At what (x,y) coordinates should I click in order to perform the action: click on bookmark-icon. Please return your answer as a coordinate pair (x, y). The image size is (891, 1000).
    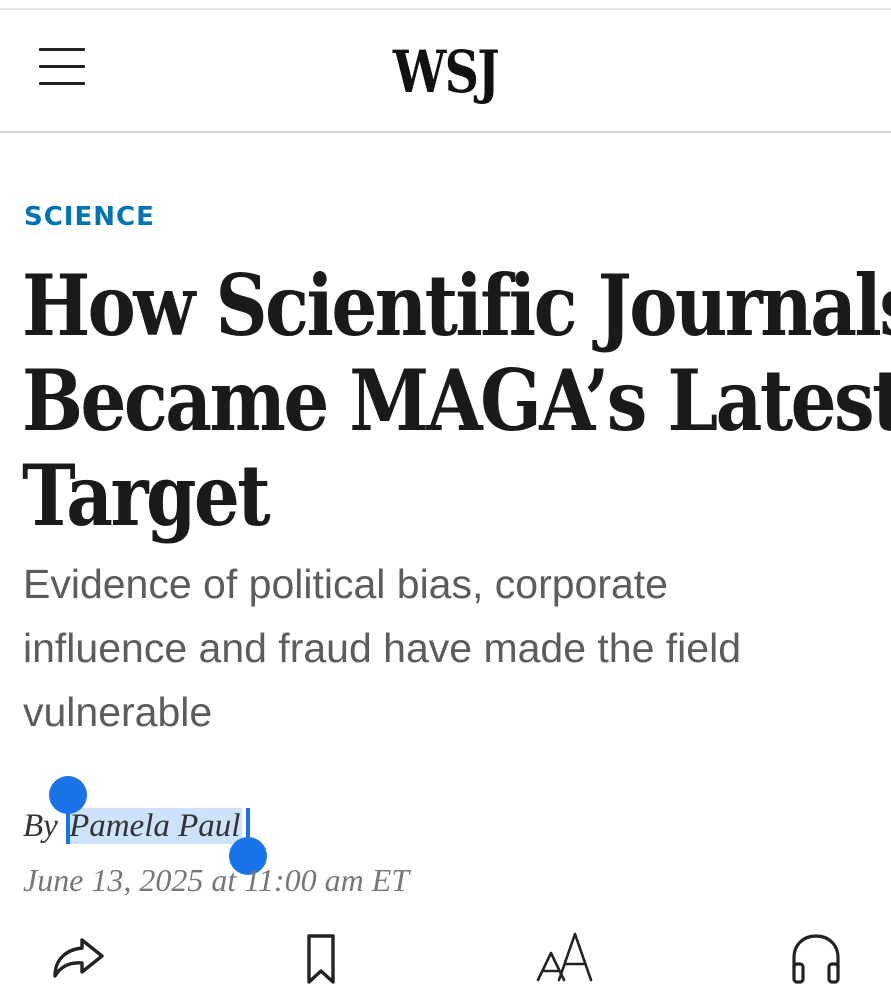
    Looking at the image, I should click on (321, 958).